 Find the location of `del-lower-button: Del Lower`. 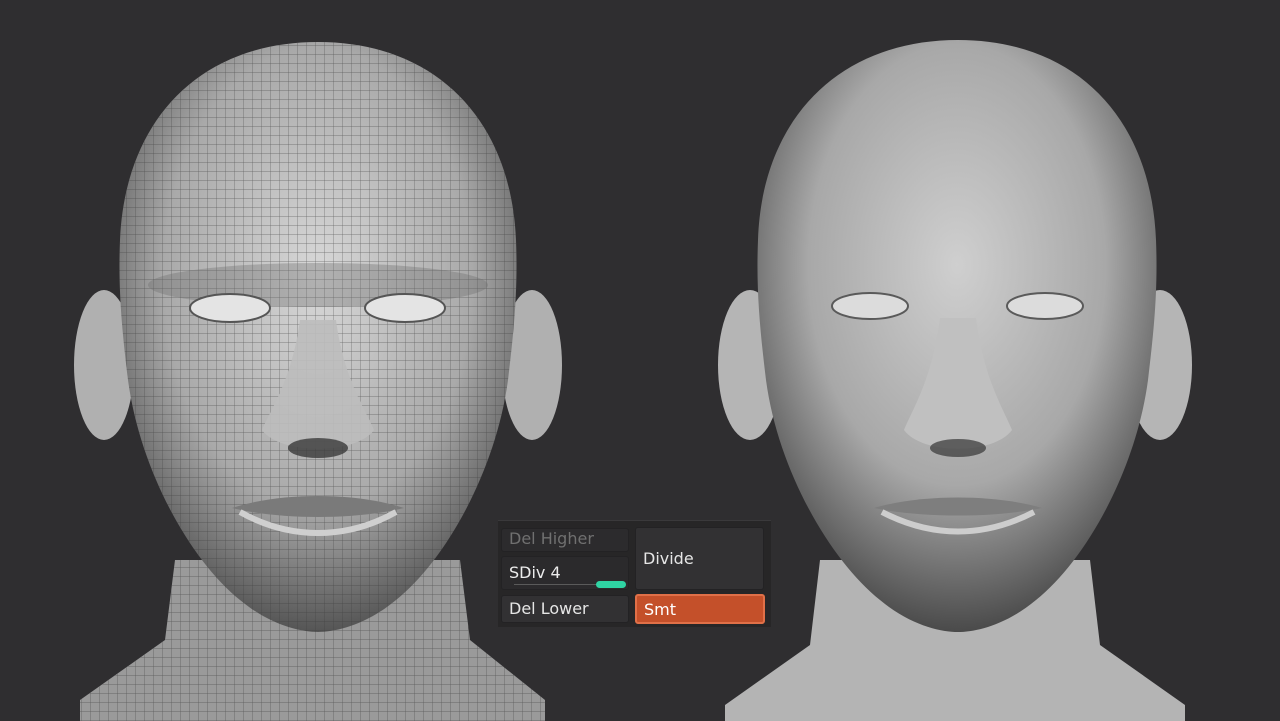

del-lower-button: Del Lower is located at coordinates (565, 609).